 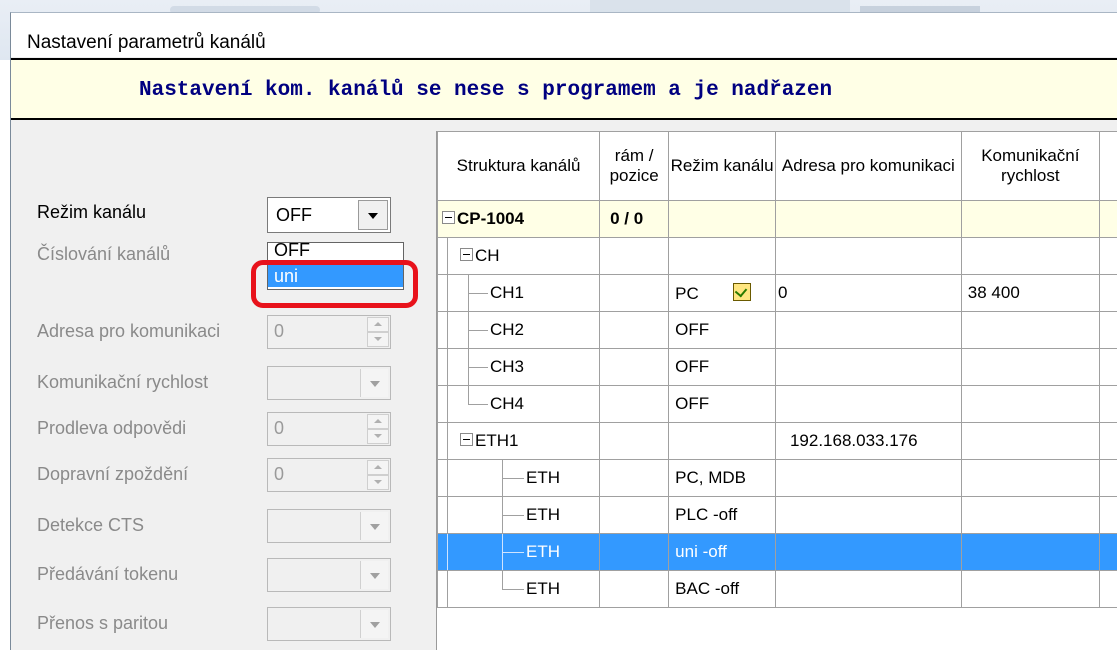 What do you see at coordinates (722, 552) in the screenshot?
I see `rezim-cell: uni -off` at bounding box center [722, 552].